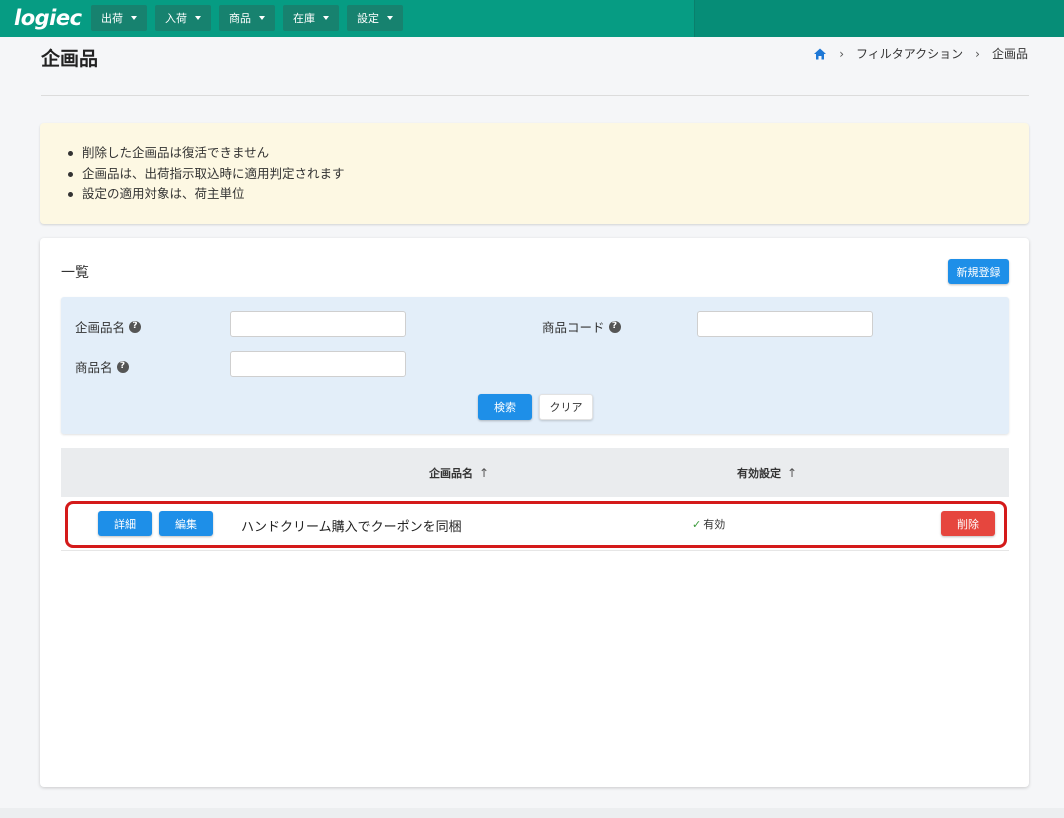 This screenshot has height=818, width=1064. I want to click on menu-inventory: 在庫, so click(311, 18).